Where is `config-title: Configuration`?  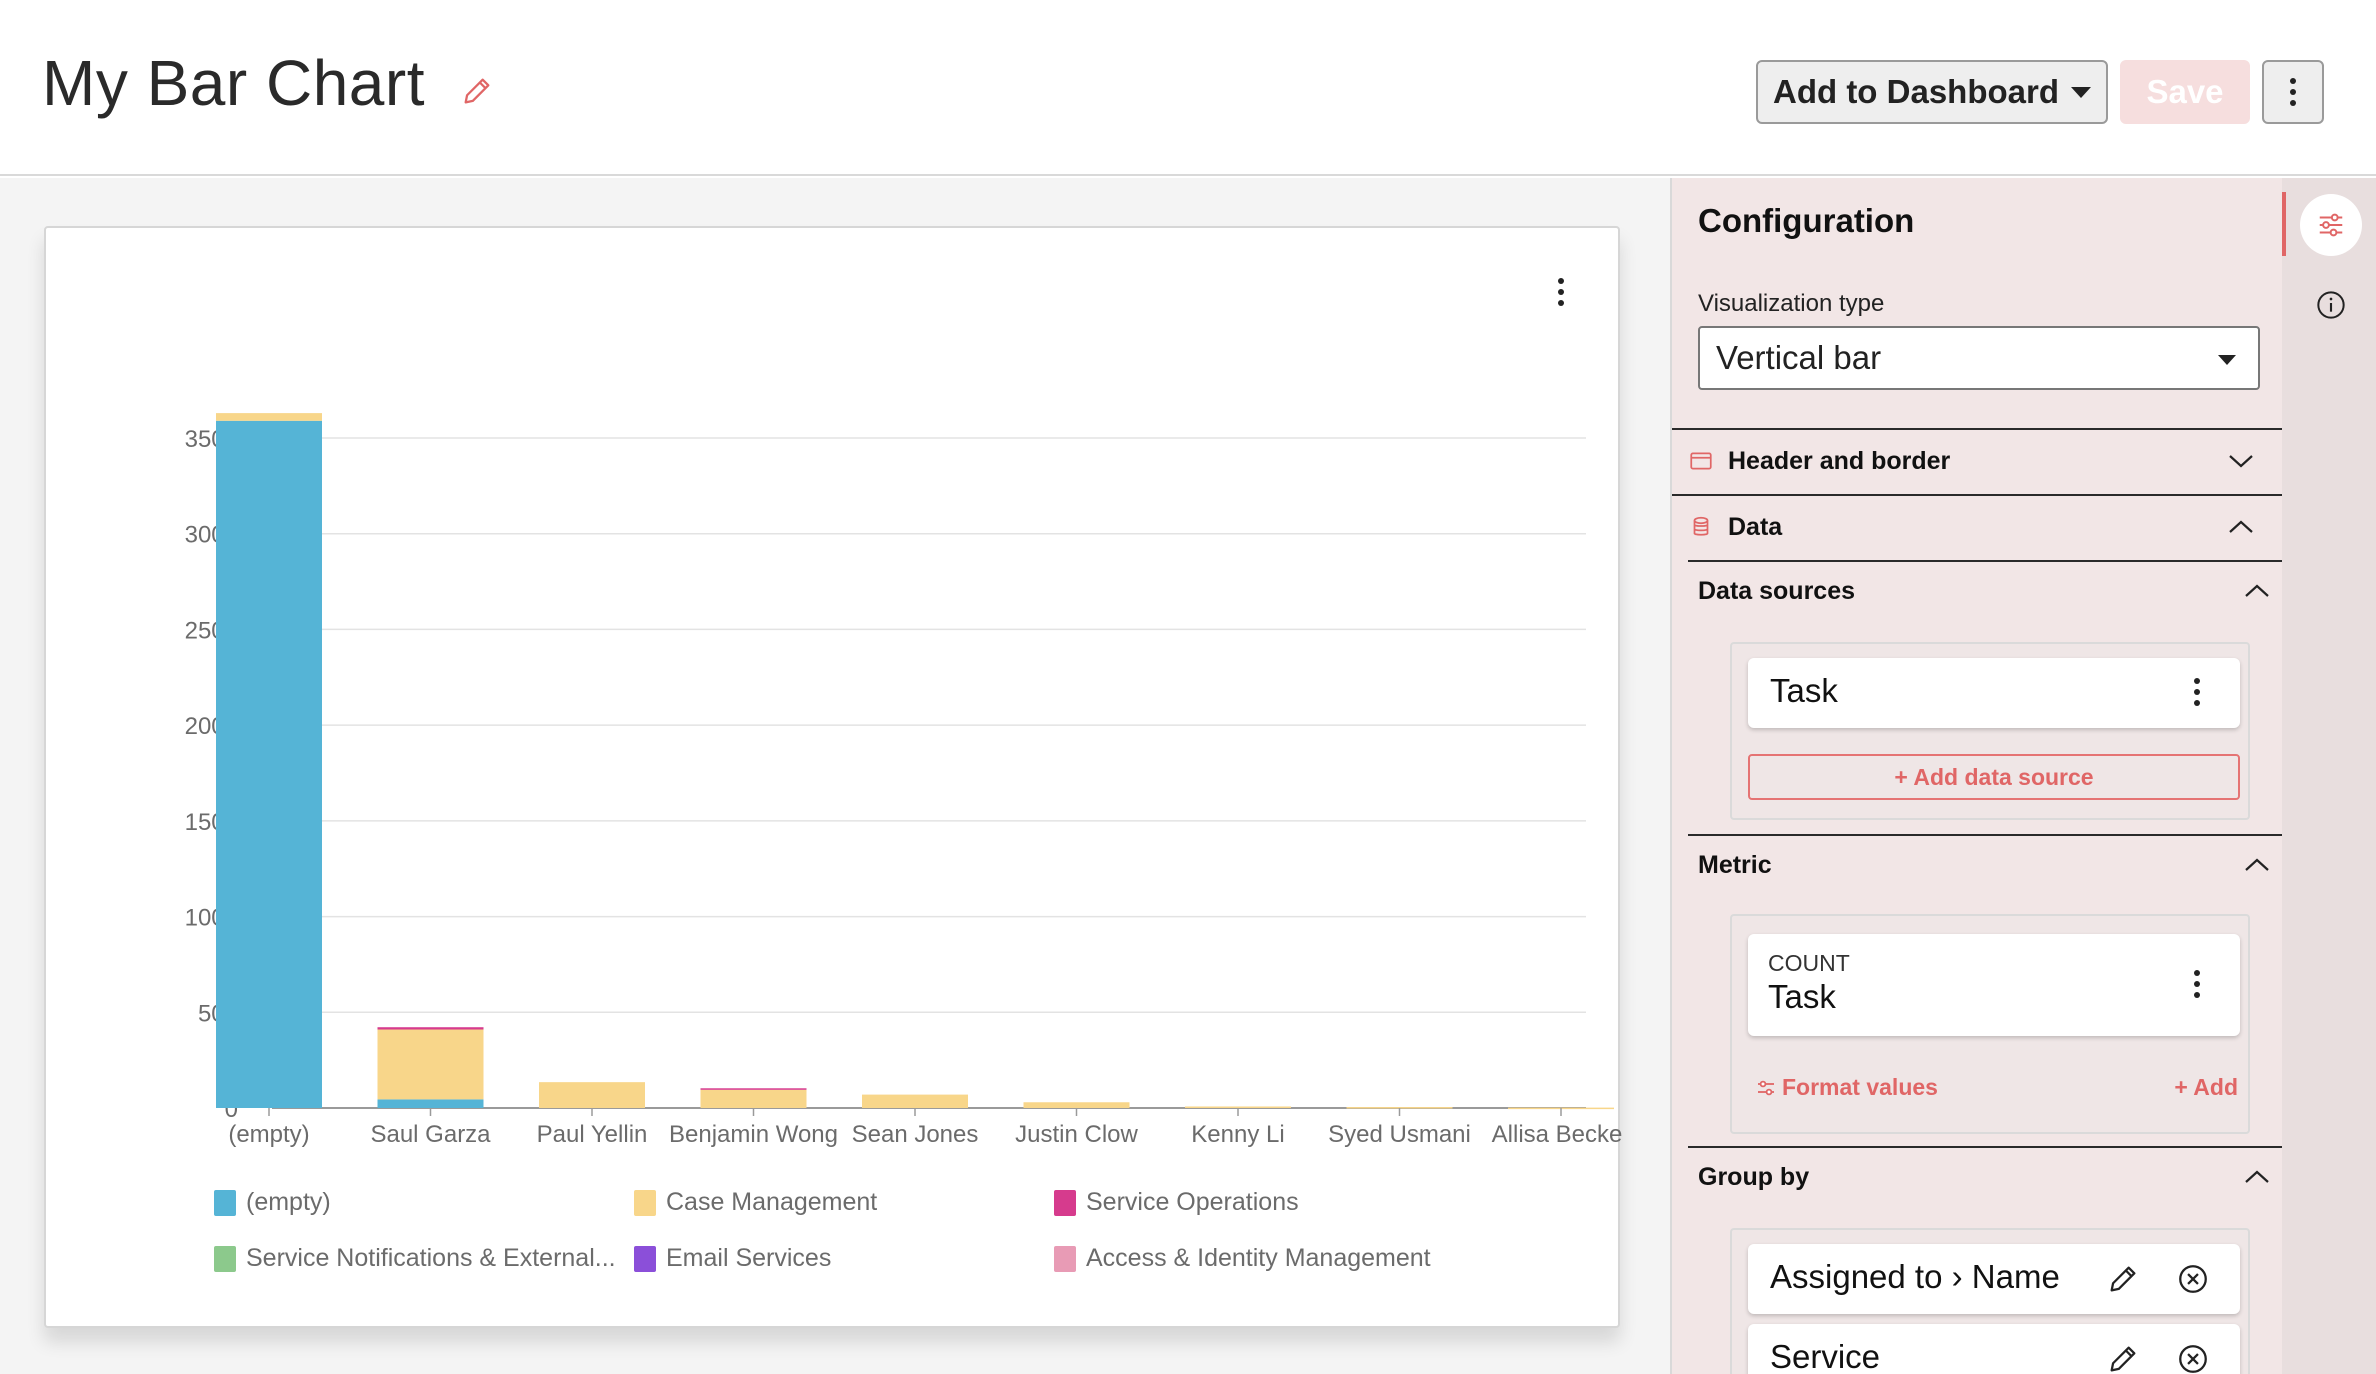 config-title: Configuration is located at coordinates (1806, 221).